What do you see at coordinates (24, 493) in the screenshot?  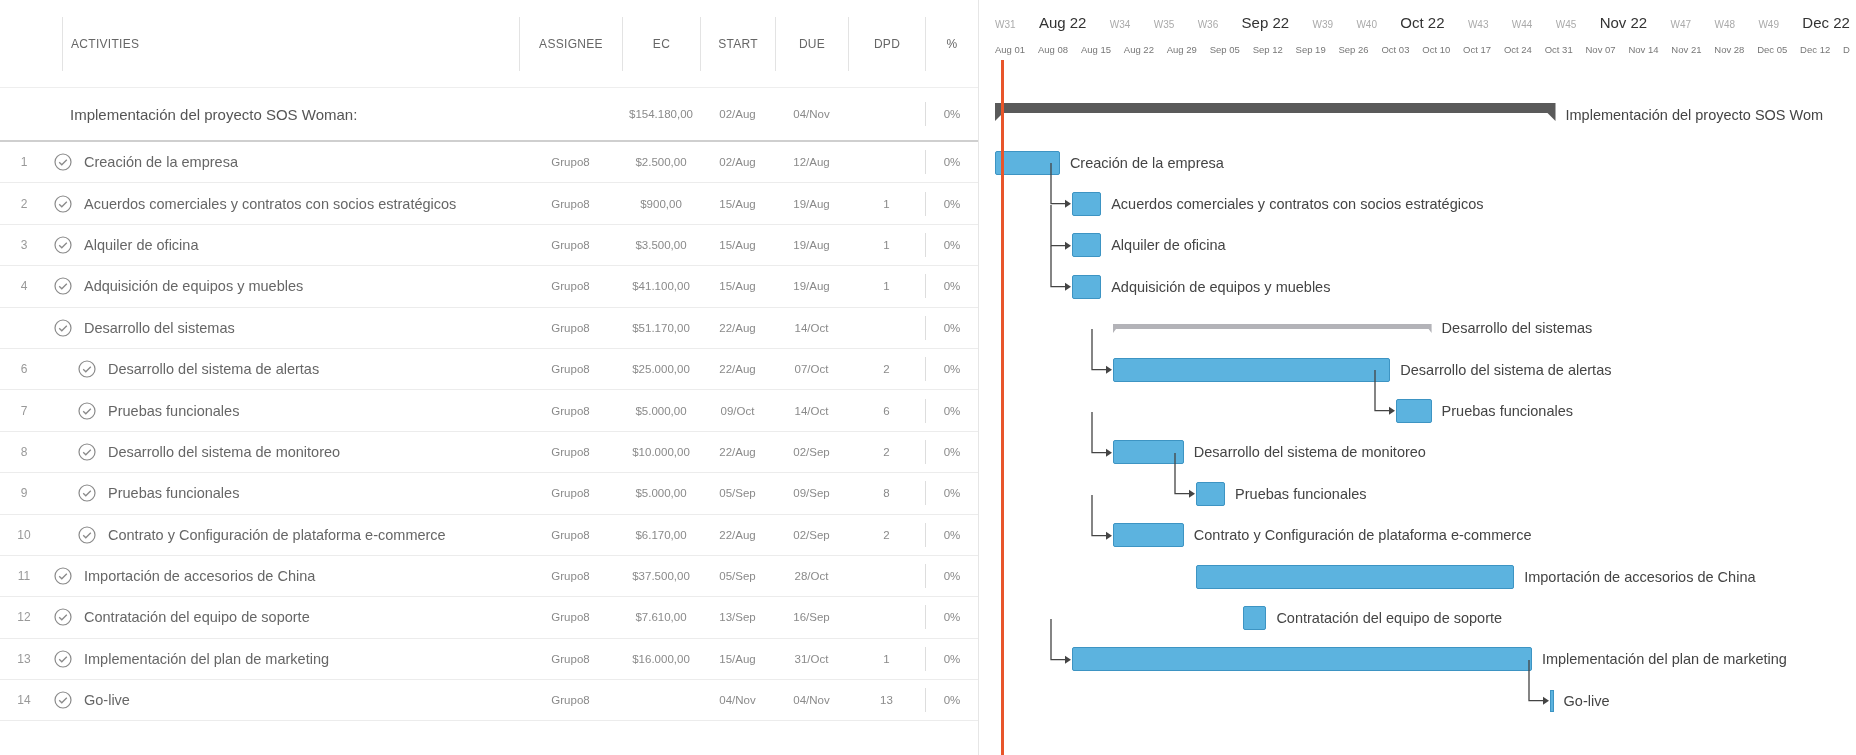 I see `row-number: 9` at bounding box center [24, 493].